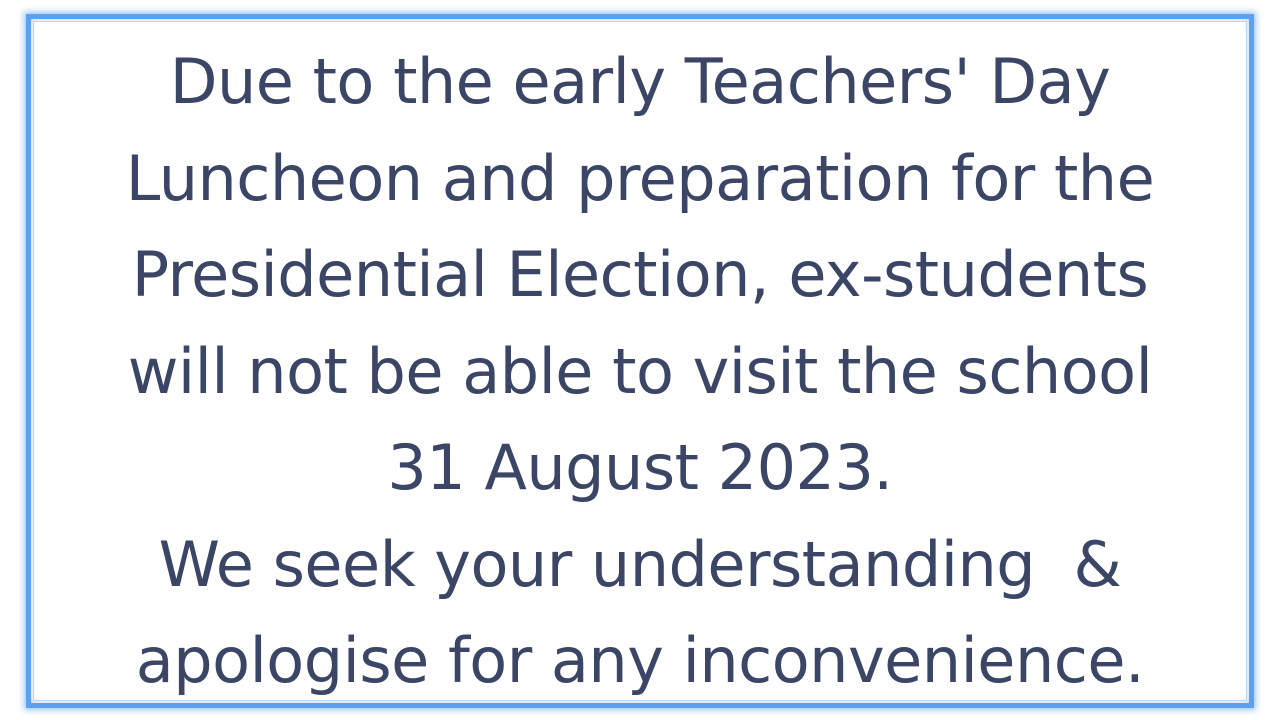  Describe the element at coordinates (640, 81) in the screenshot. I see `notice-line-1: Due to the early Teachers' Day` at that location.